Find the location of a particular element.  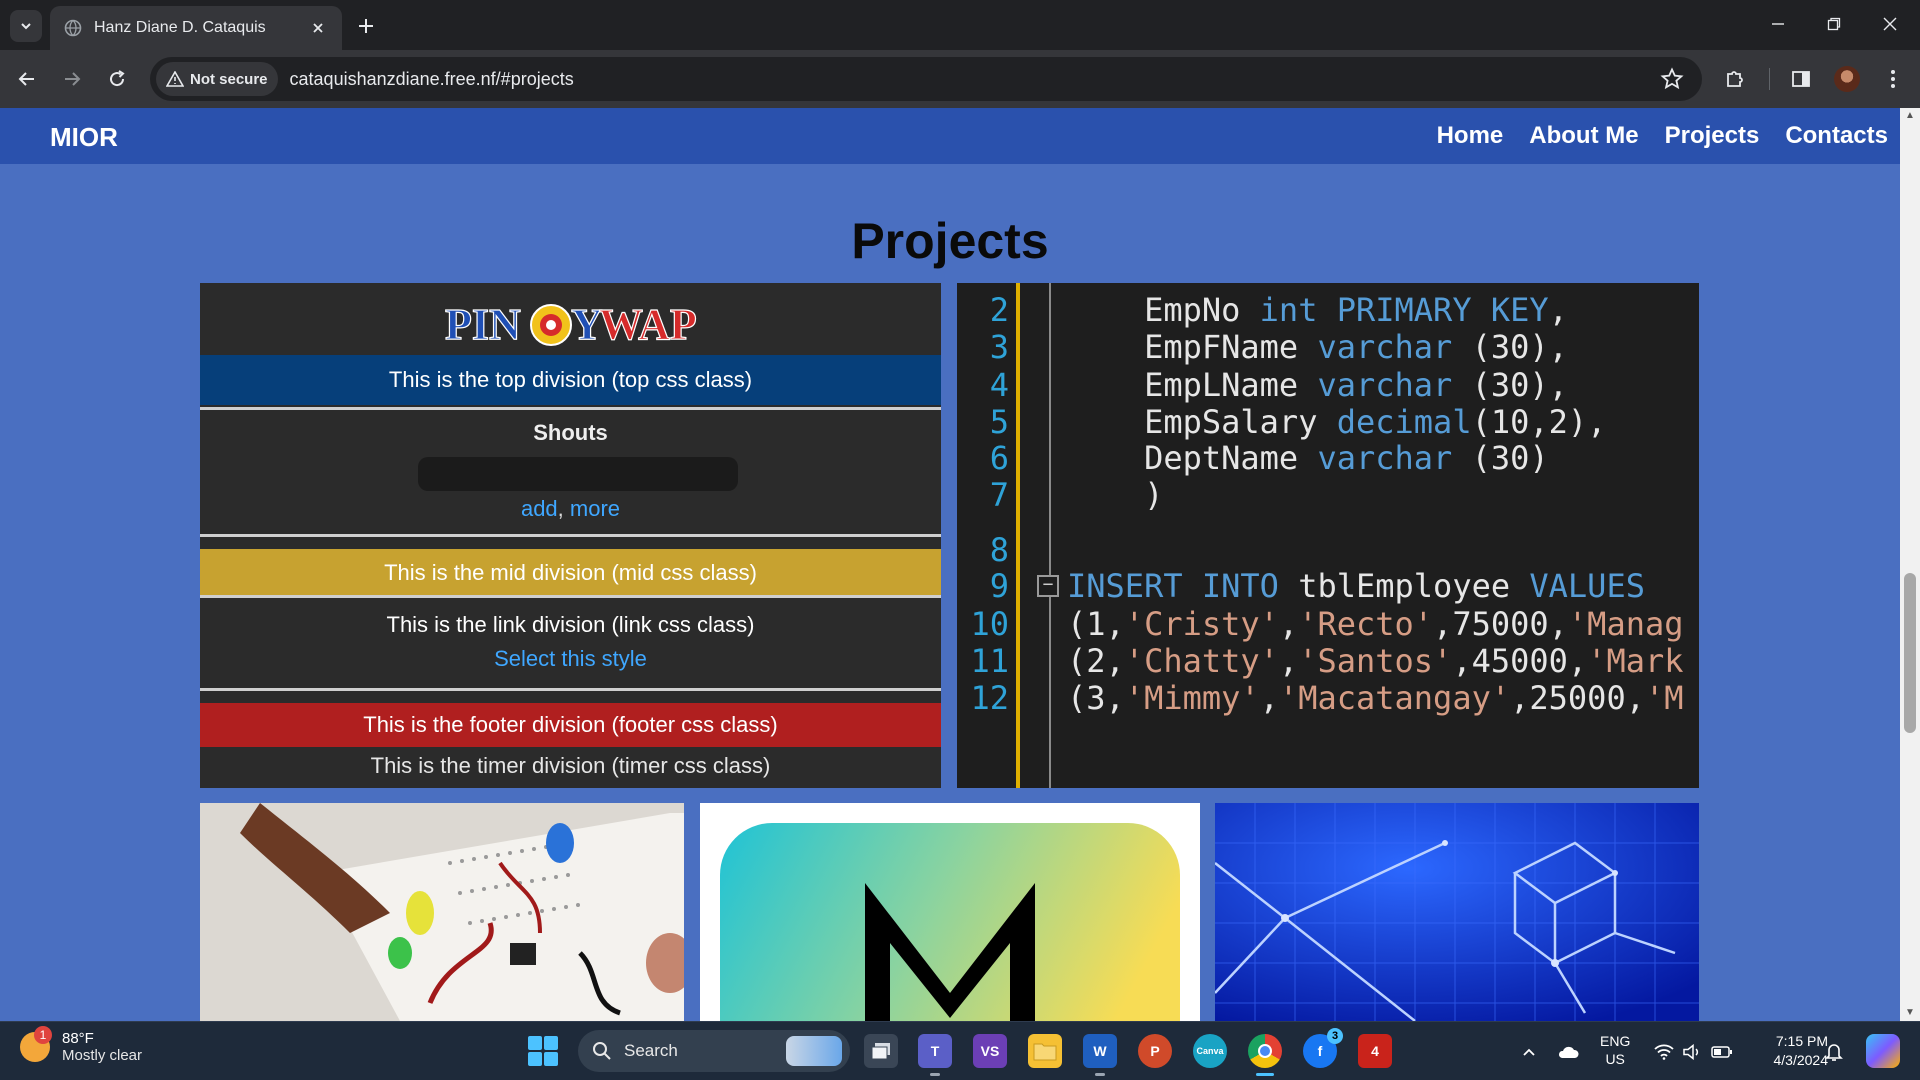

code-token: VALUES is located at coordinates (1587, 586).